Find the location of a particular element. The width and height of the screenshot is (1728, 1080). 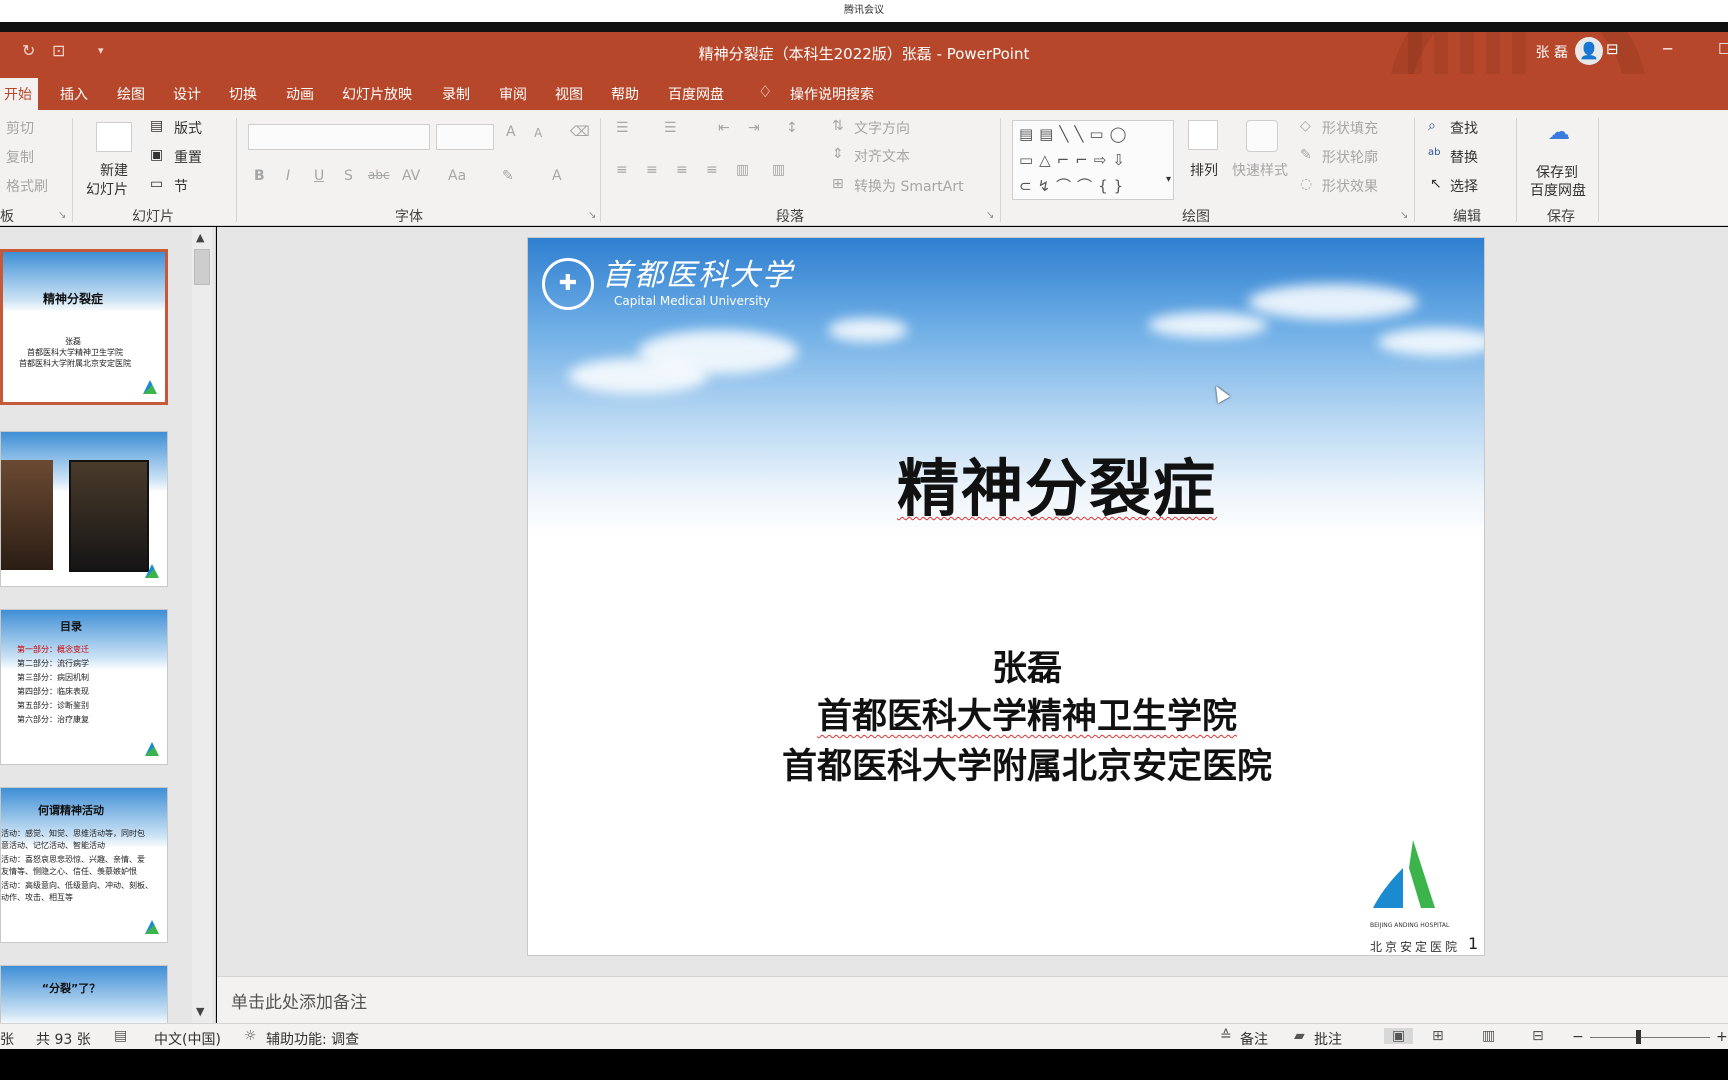

notes-placeholder: 单击此处添加备注 is located at coordinates (299, 1000).